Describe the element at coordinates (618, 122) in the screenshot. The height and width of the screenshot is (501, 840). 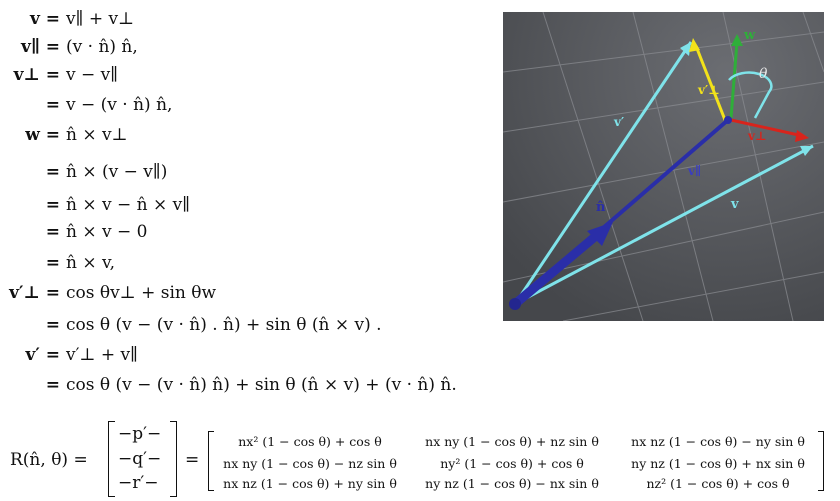
I see `label-v-prime: v′` at that location.